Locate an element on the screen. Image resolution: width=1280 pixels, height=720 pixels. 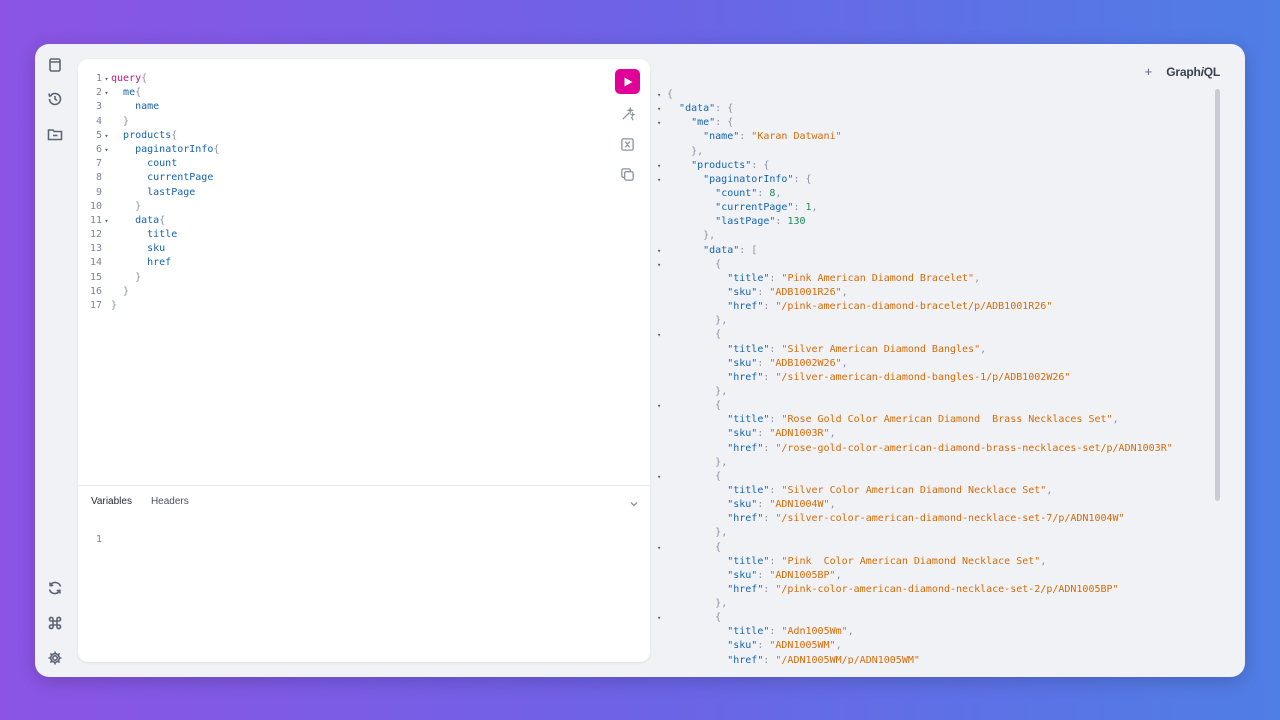
history-icon is located at coordinates (55, 99).